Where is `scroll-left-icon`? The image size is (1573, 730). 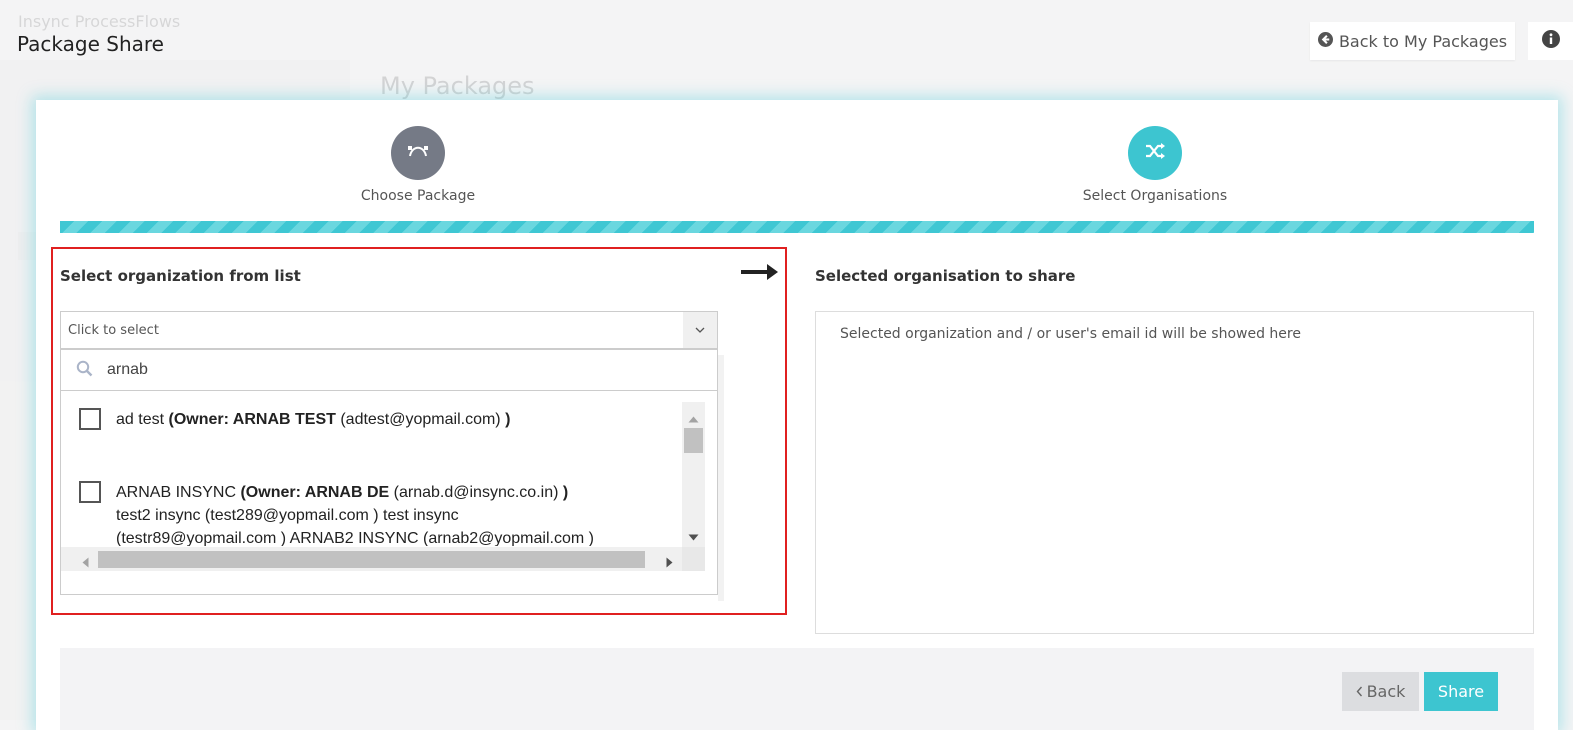
scroll-left-icon is located at coordinates (85, 562).